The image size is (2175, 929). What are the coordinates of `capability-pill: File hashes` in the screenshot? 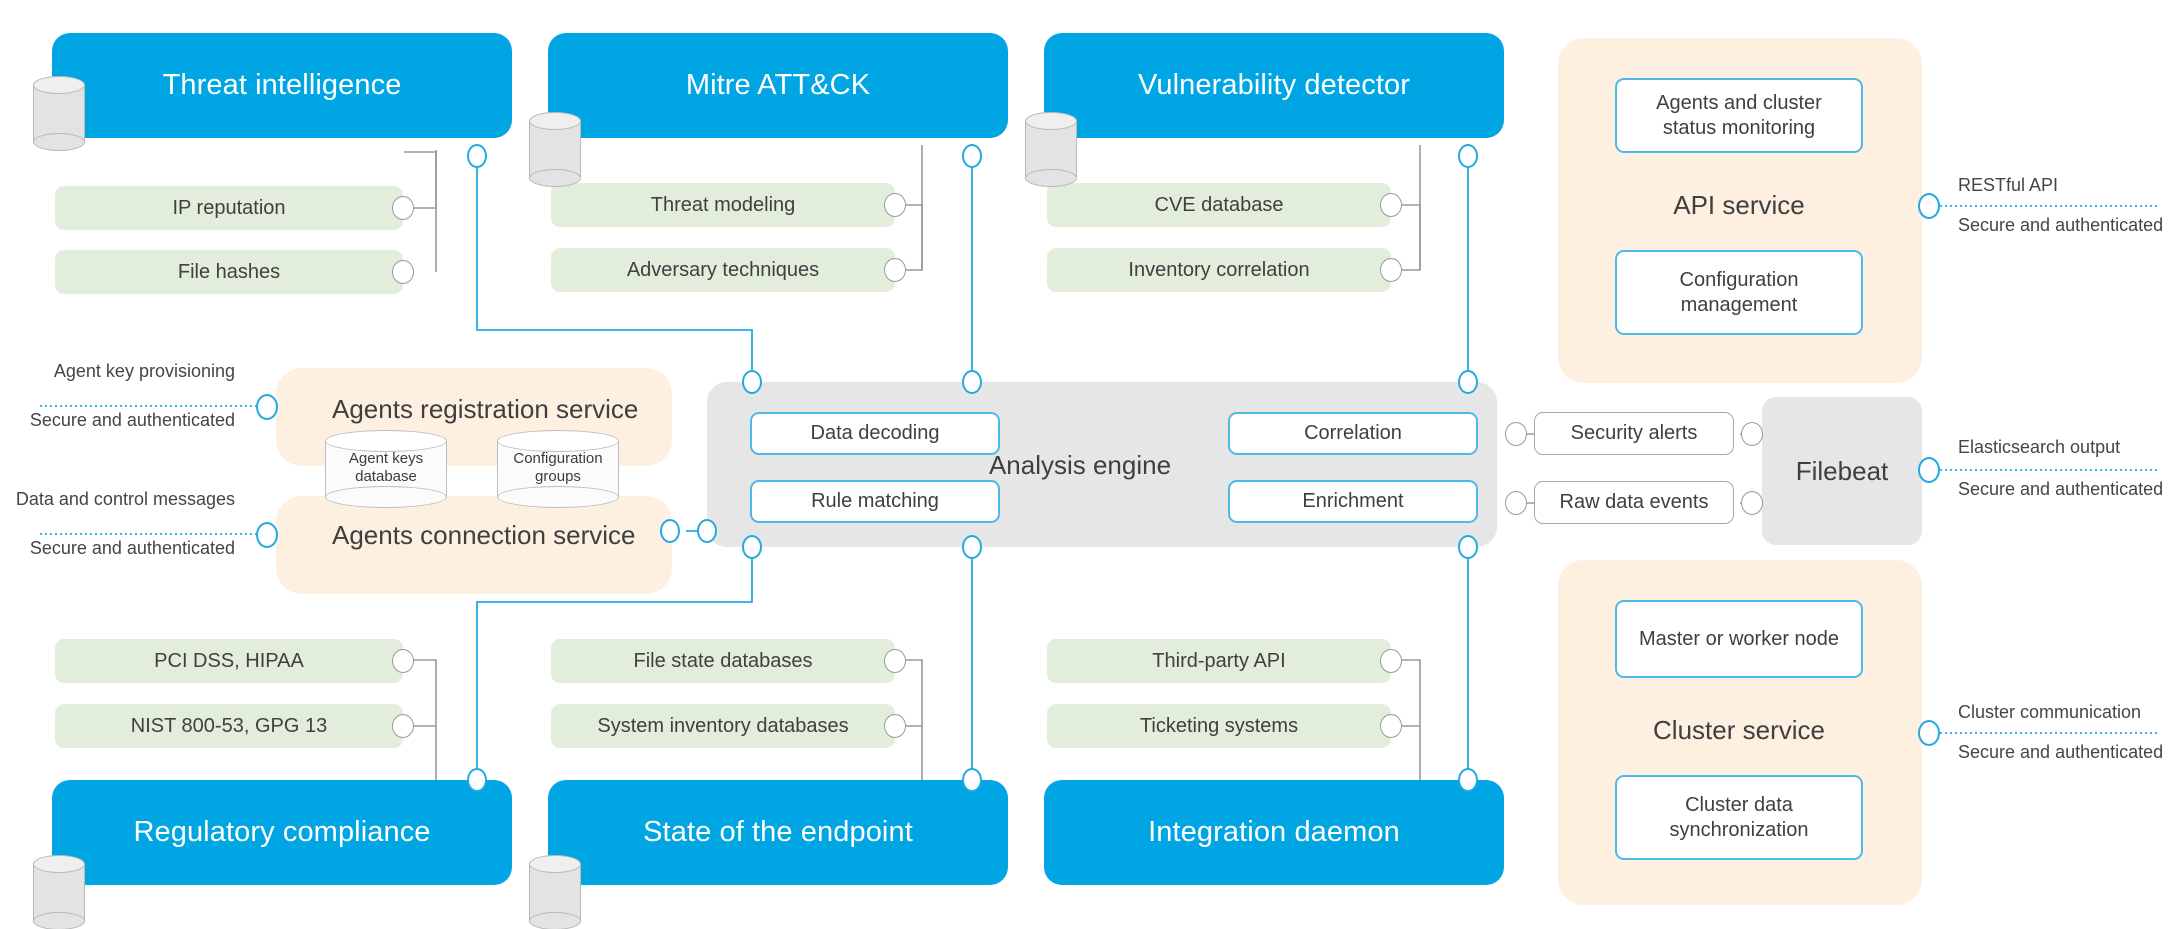 It's located at (229, 272).